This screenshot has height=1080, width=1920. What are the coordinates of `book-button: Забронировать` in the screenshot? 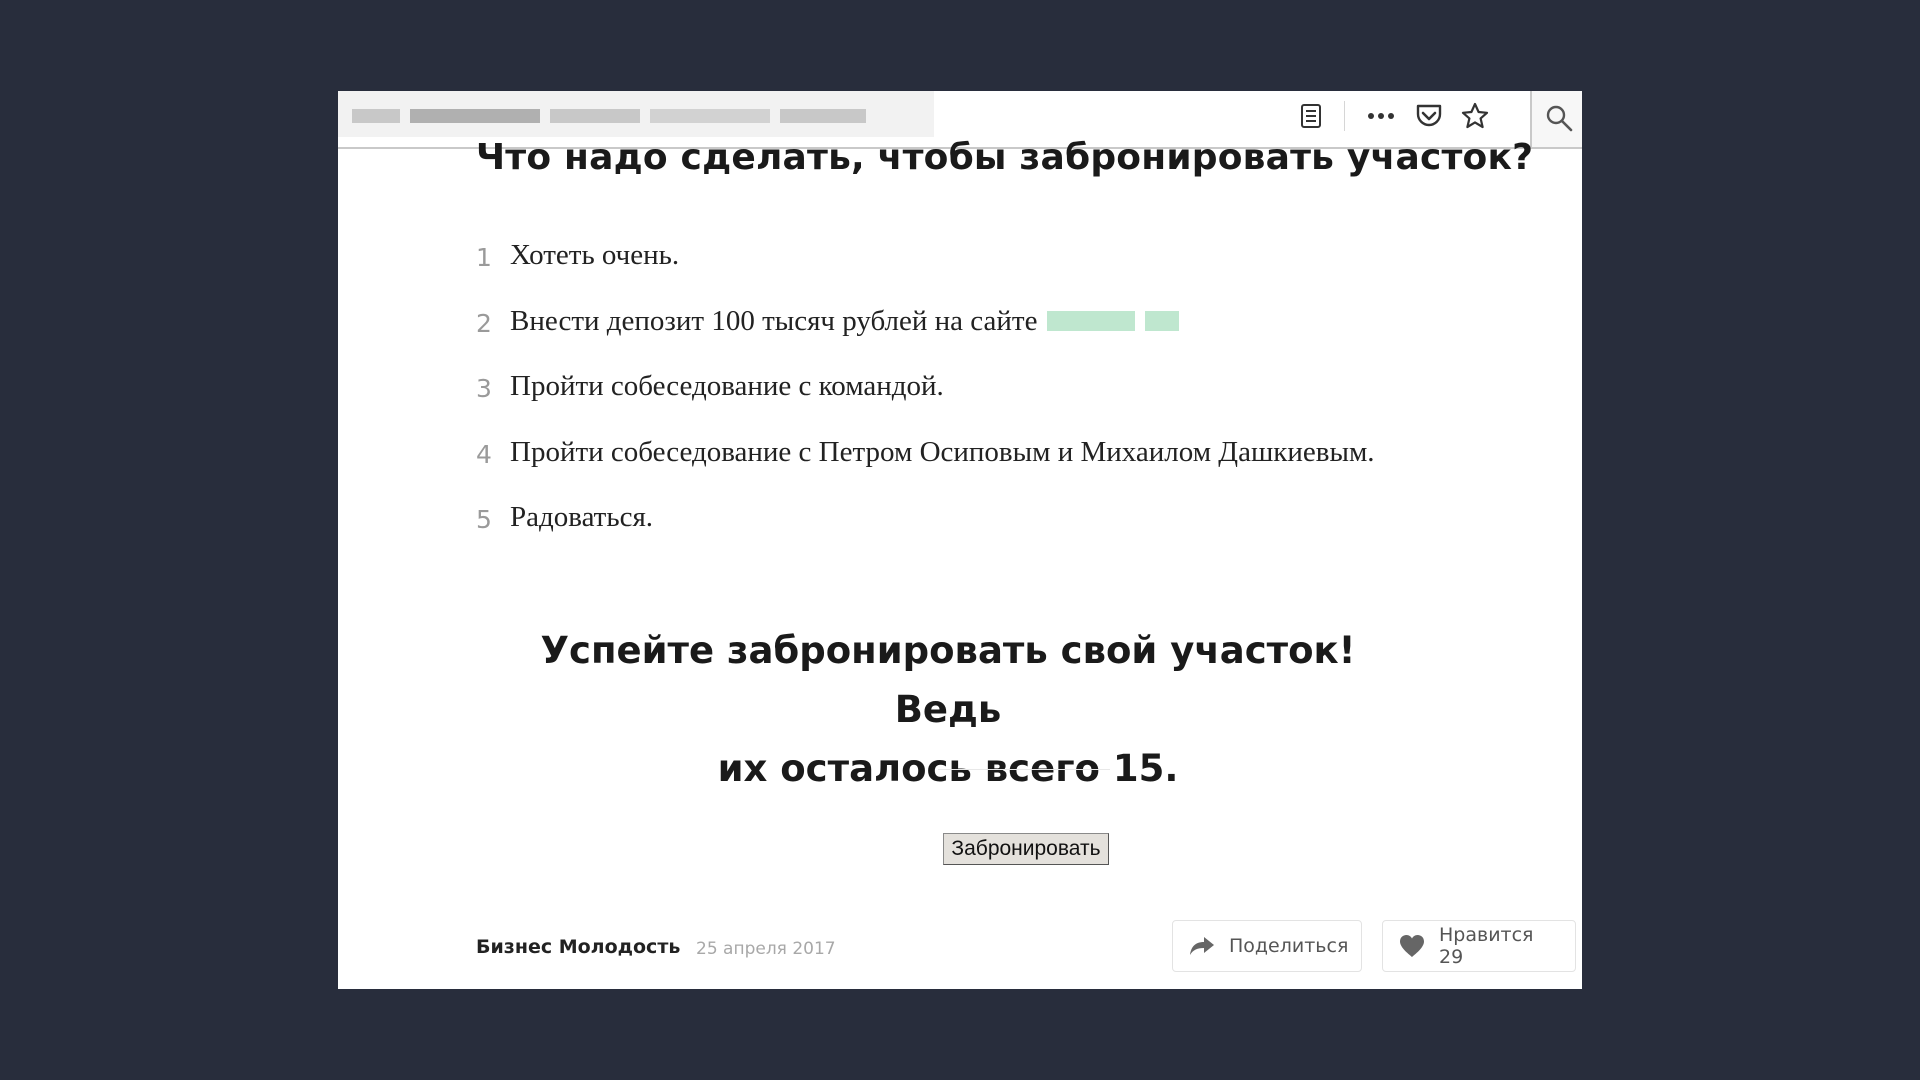 It's located at (1026, 849).